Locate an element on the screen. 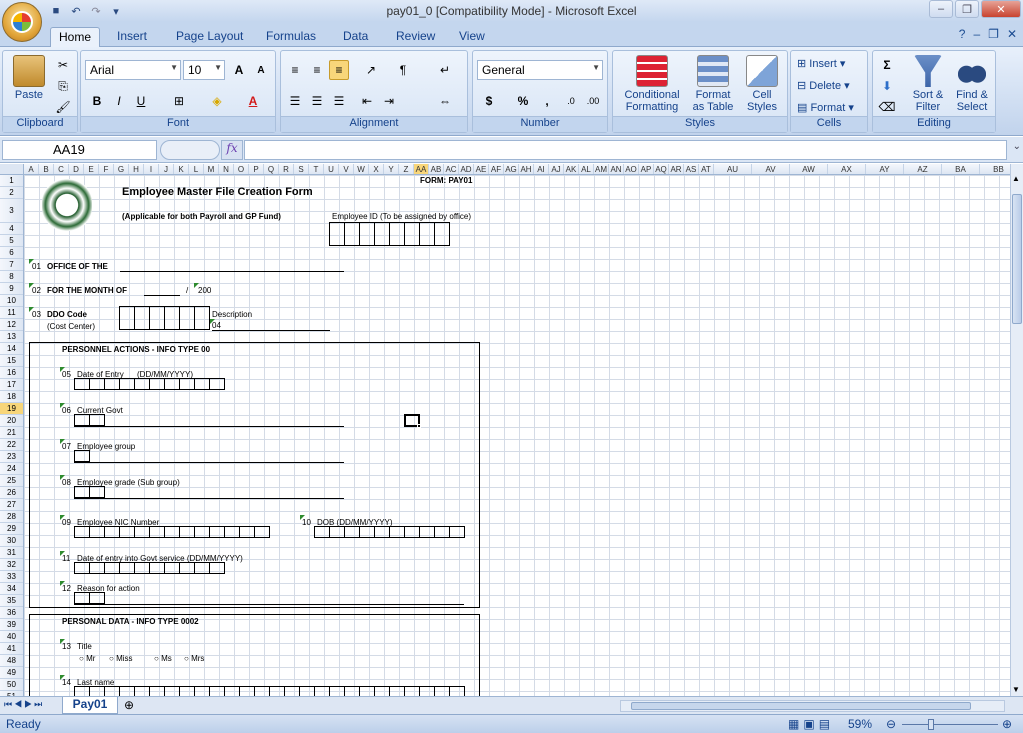 Image resolution: width=1023 pixels, height=733 pixels. row-header: 30 is located at coordinates (11, 541).